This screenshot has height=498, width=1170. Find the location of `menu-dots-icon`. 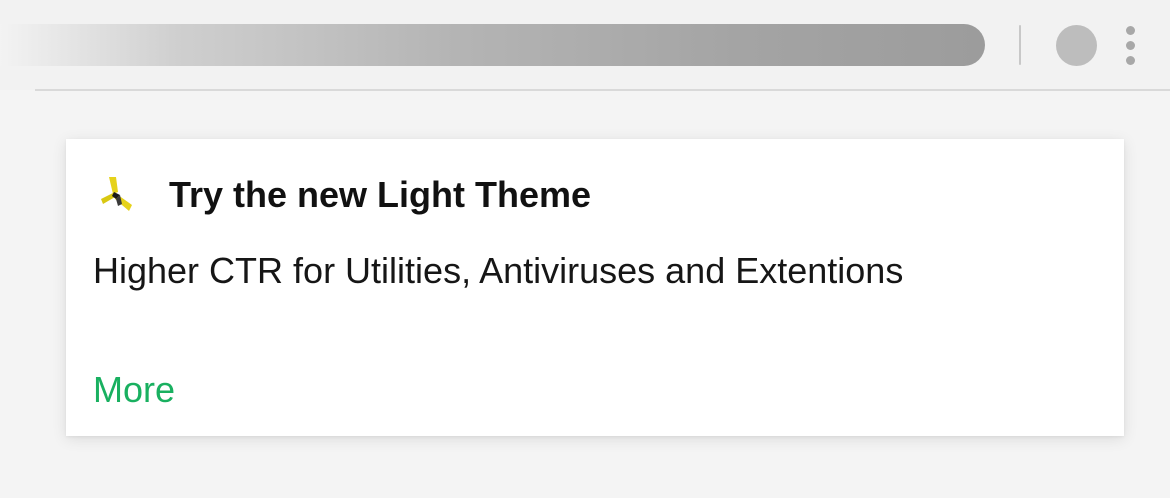

menu-dots-icon is located at coordinates (1131, 46).